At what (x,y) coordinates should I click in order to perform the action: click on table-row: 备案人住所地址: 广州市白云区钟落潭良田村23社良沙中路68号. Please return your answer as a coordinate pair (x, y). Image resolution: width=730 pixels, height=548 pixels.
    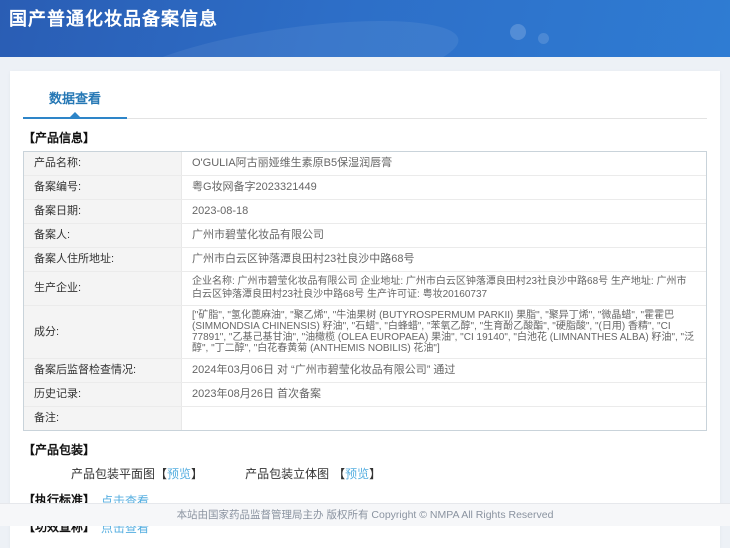
    Looking at the image, I should click on (365, 260).